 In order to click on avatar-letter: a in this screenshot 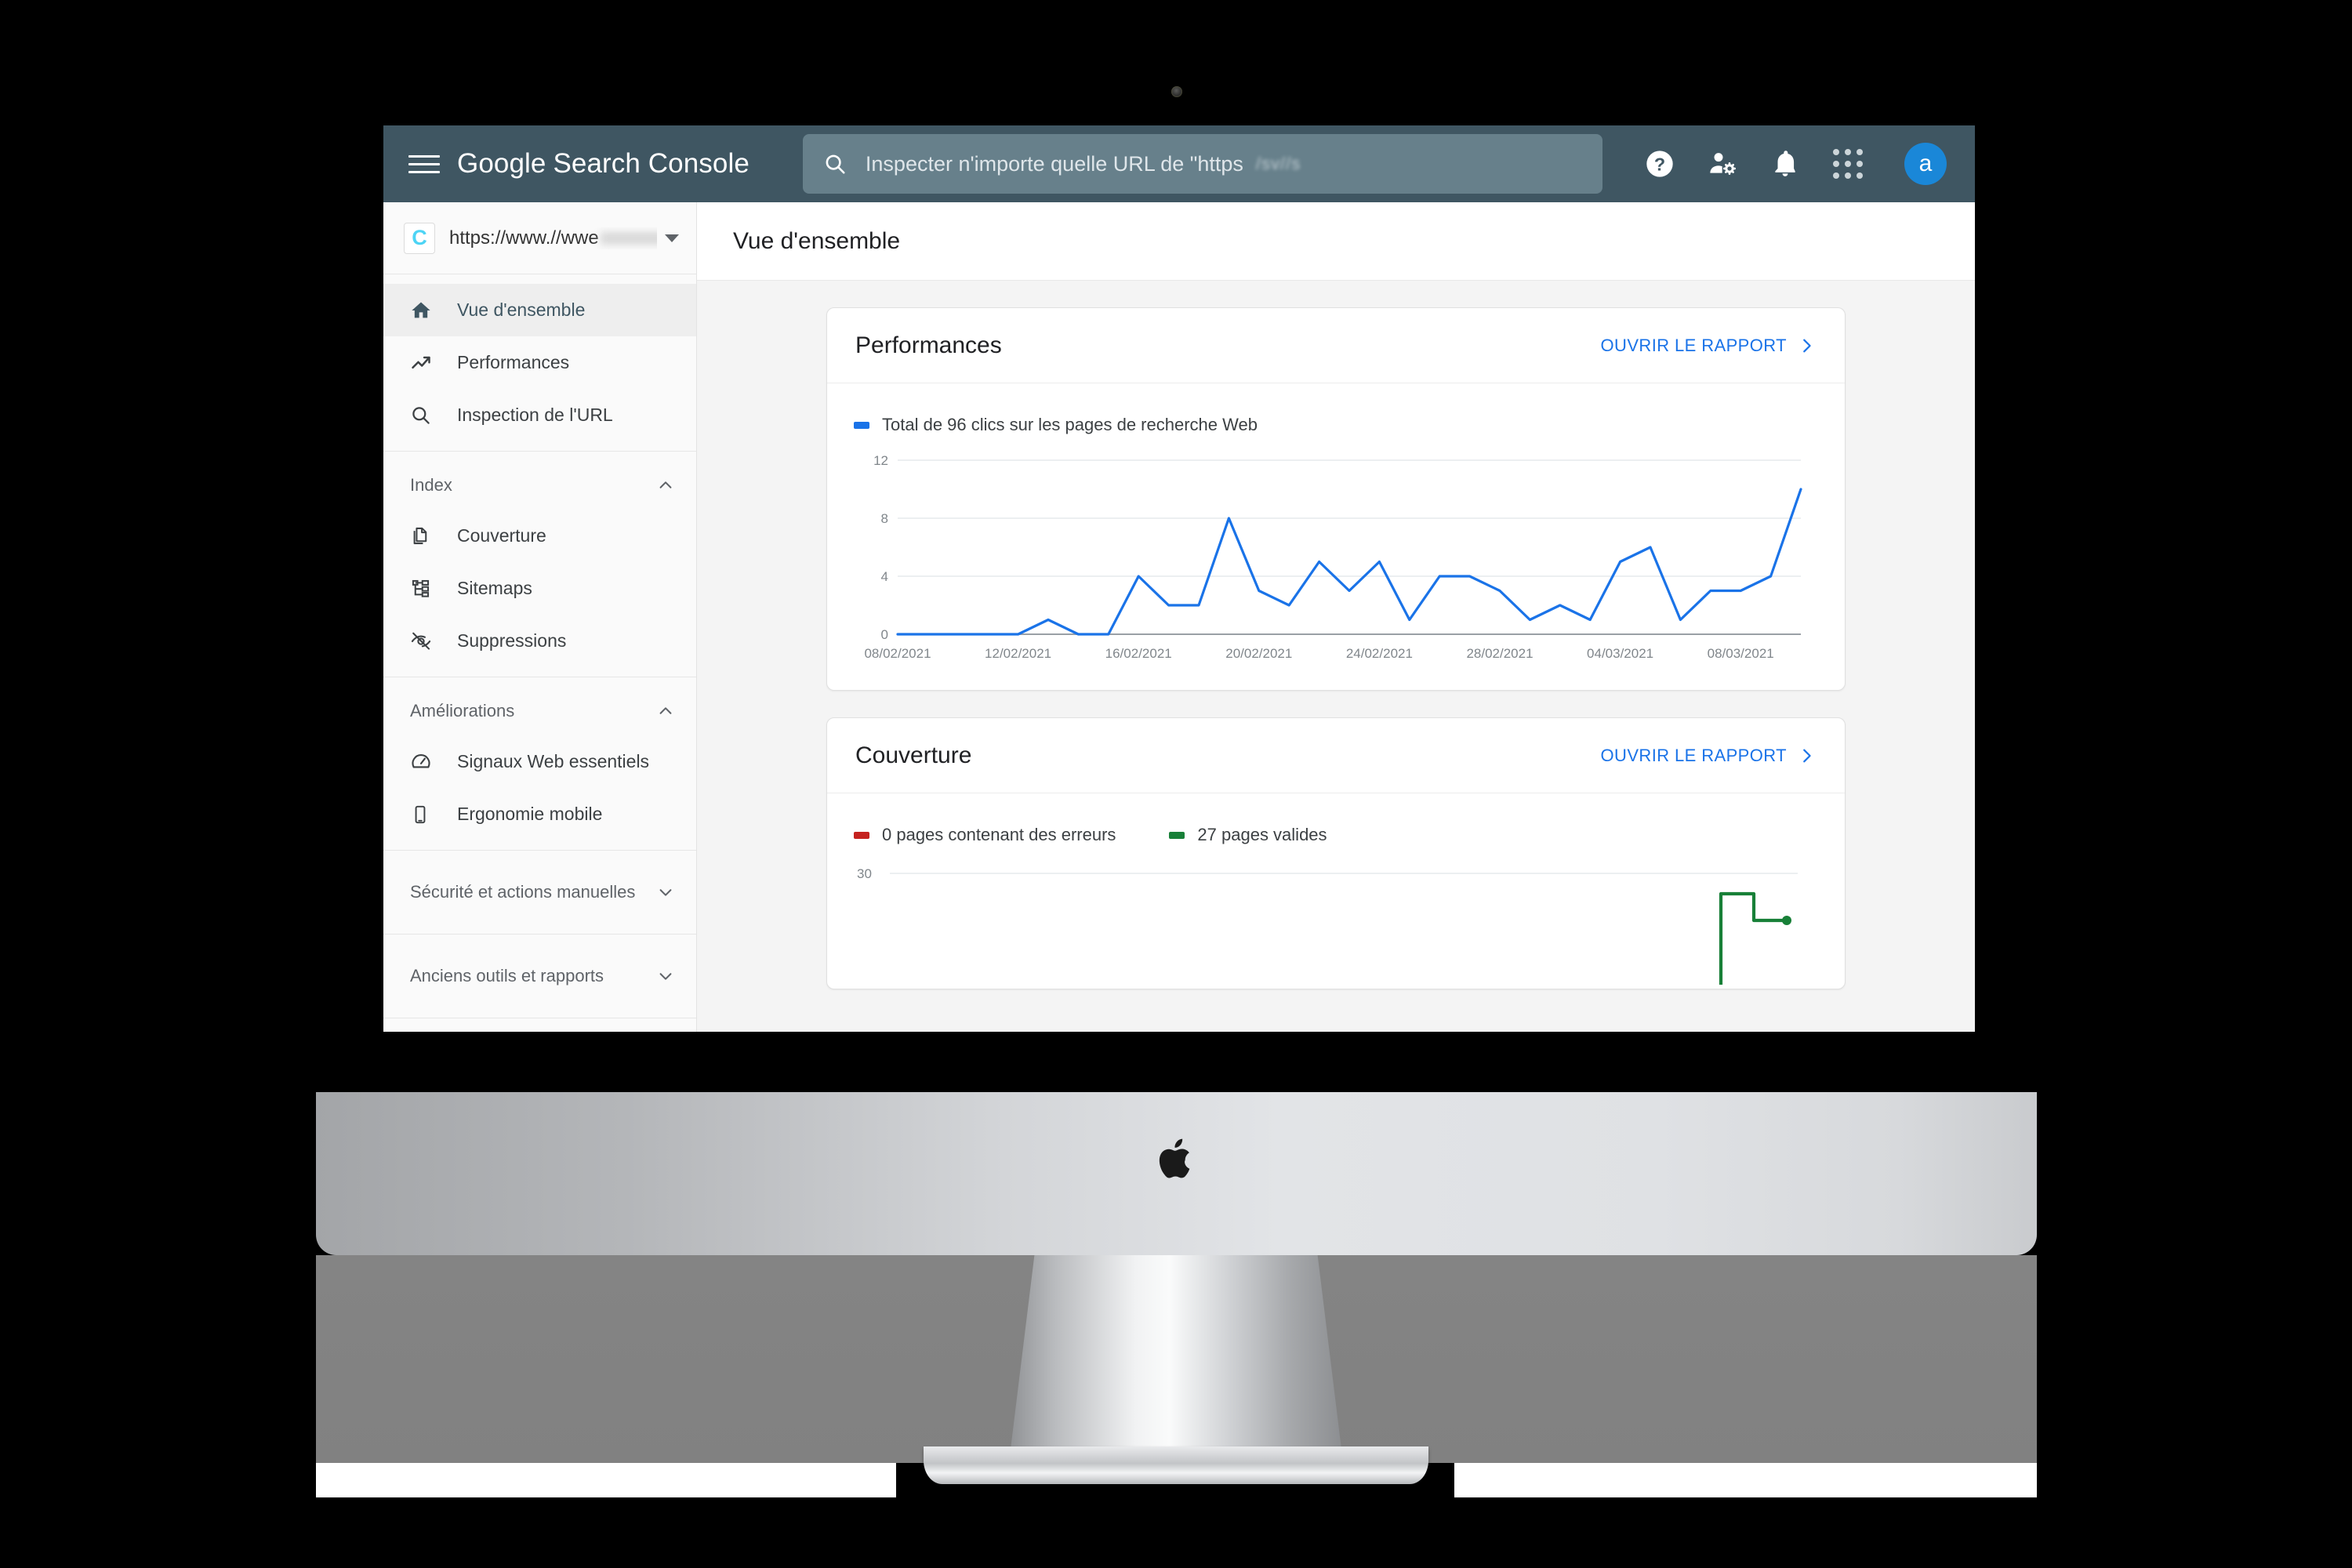, I will do `click(1925, 163)`.